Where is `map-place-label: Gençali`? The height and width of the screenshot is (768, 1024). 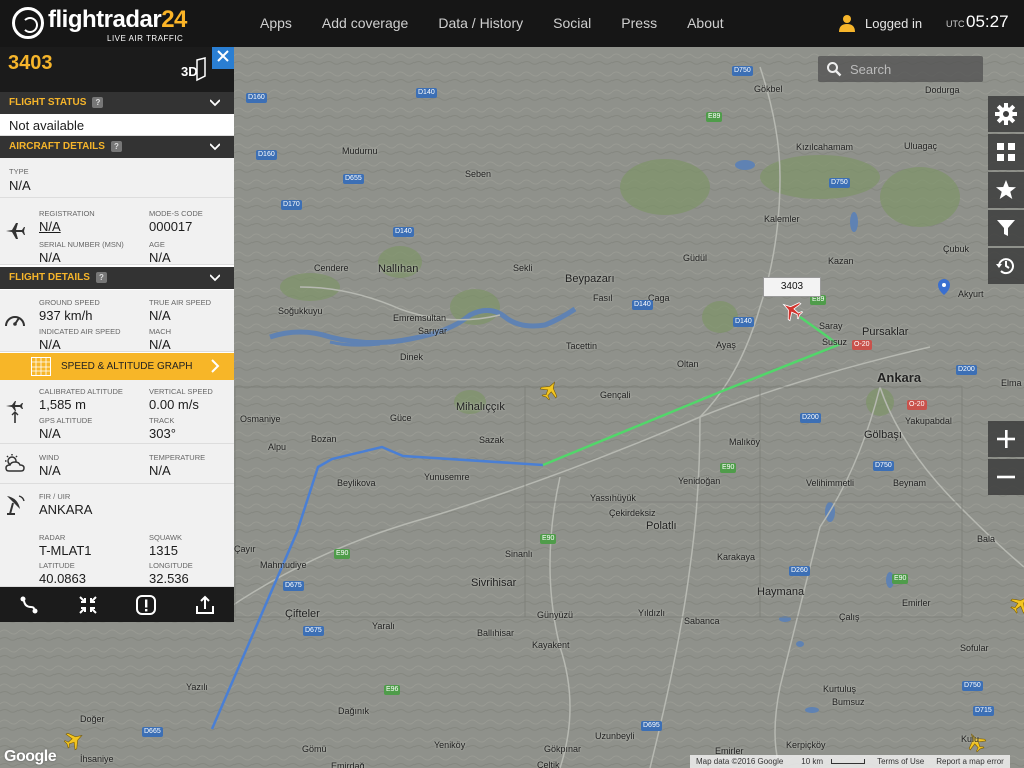 map-place-label: Gençali is located at coordinates (615, 395).